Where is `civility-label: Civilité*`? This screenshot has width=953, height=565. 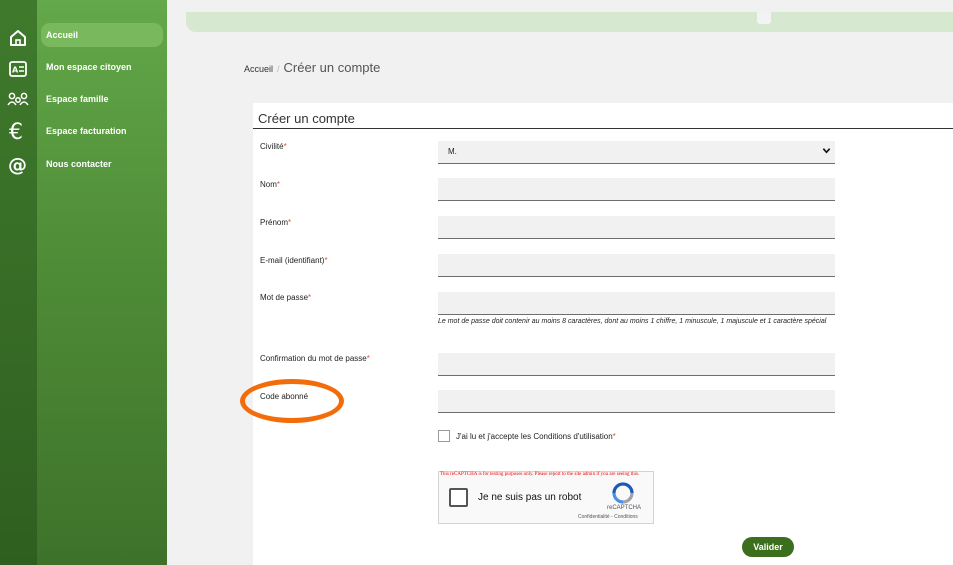 civility-label: Civilité* is located at coordinates (273, 146).